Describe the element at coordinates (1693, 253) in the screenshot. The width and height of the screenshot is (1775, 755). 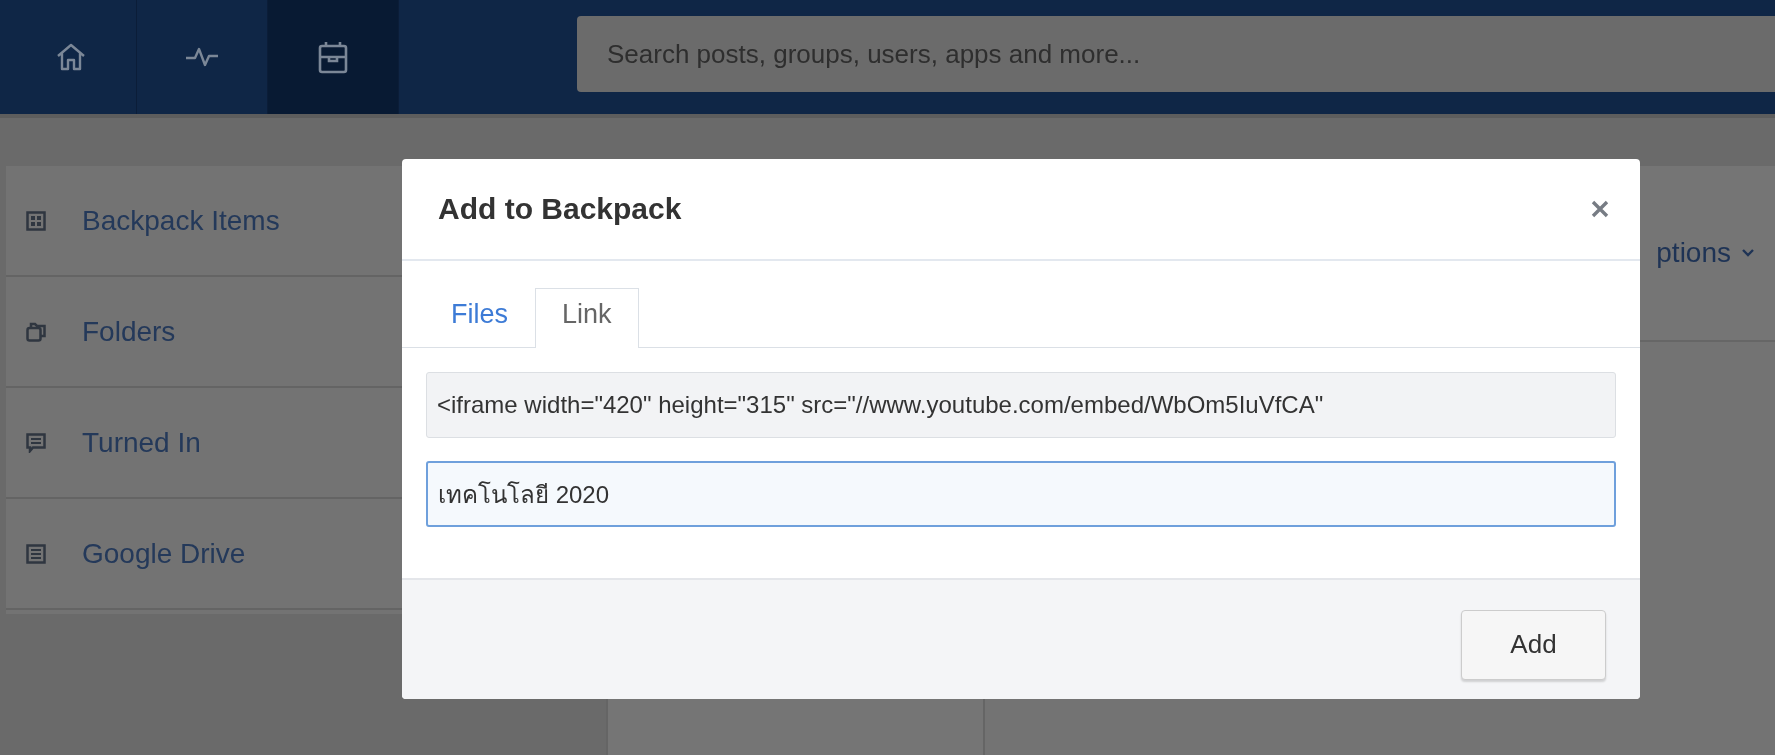
I see `options-link: ptions` at that location.